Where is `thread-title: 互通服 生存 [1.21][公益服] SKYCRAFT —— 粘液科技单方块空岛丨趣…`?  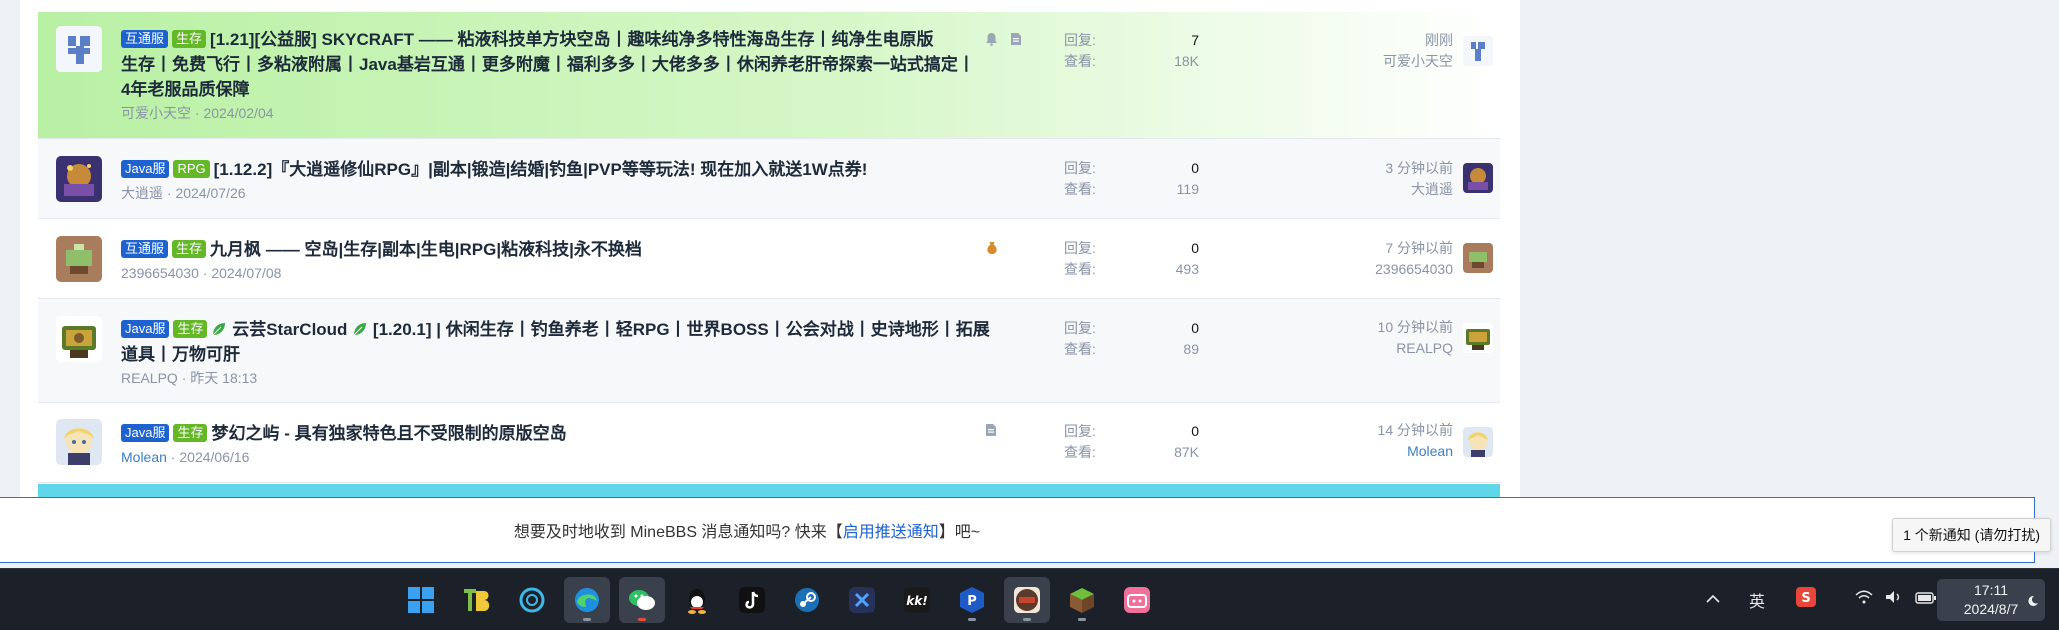
thread-title: 互通服 生存 [1.21][公益服] SKYCRAFT —— 粘液科技单方块空岛丨趣… is located at coordinates (561, 39).